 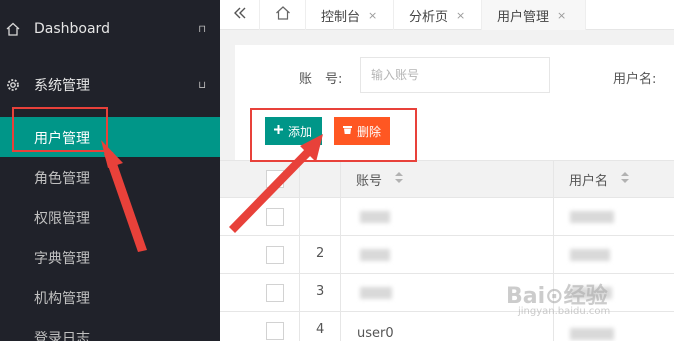 I want to click on watermark-url: jingyan.baidu.com, so click(x=564, y=311).